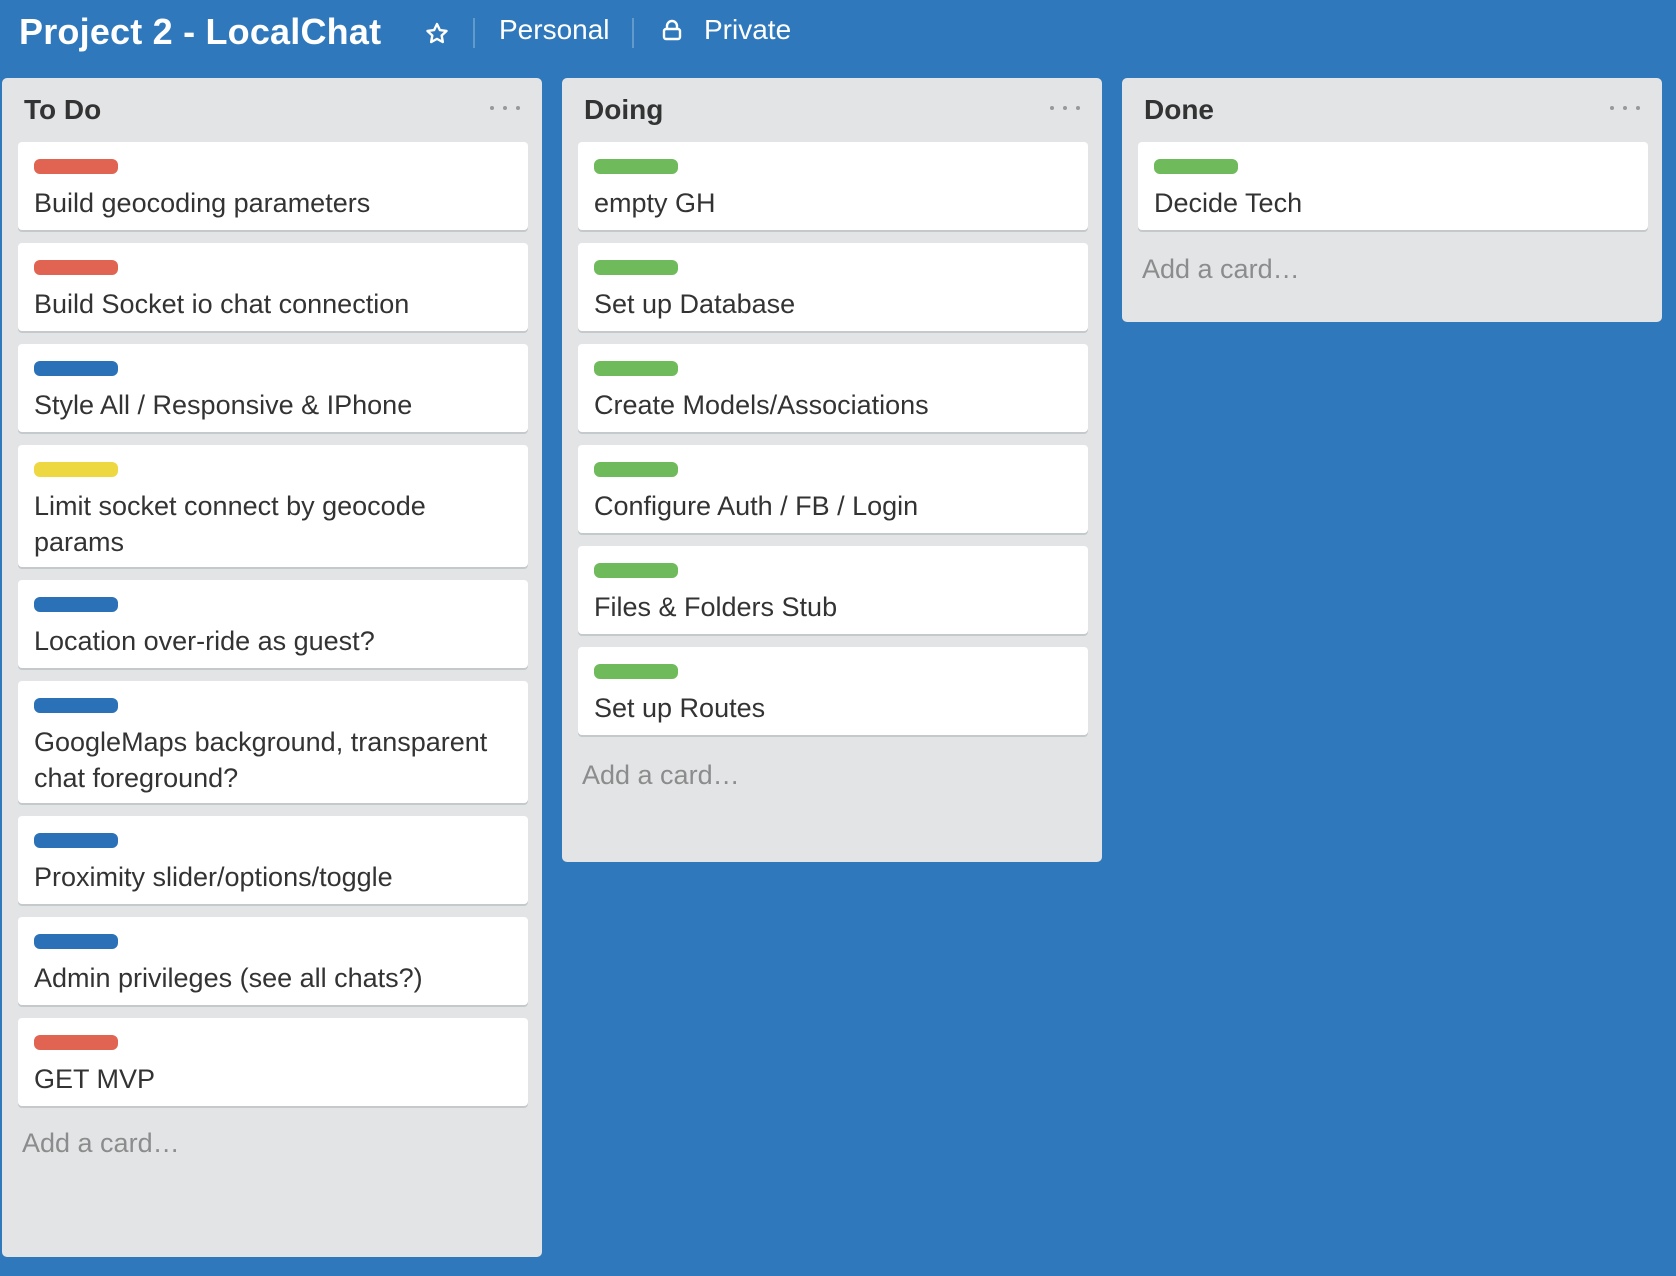 The width and height of the screenshot is (1676, 1276). I want to click on star-icon, so click(437, 33).